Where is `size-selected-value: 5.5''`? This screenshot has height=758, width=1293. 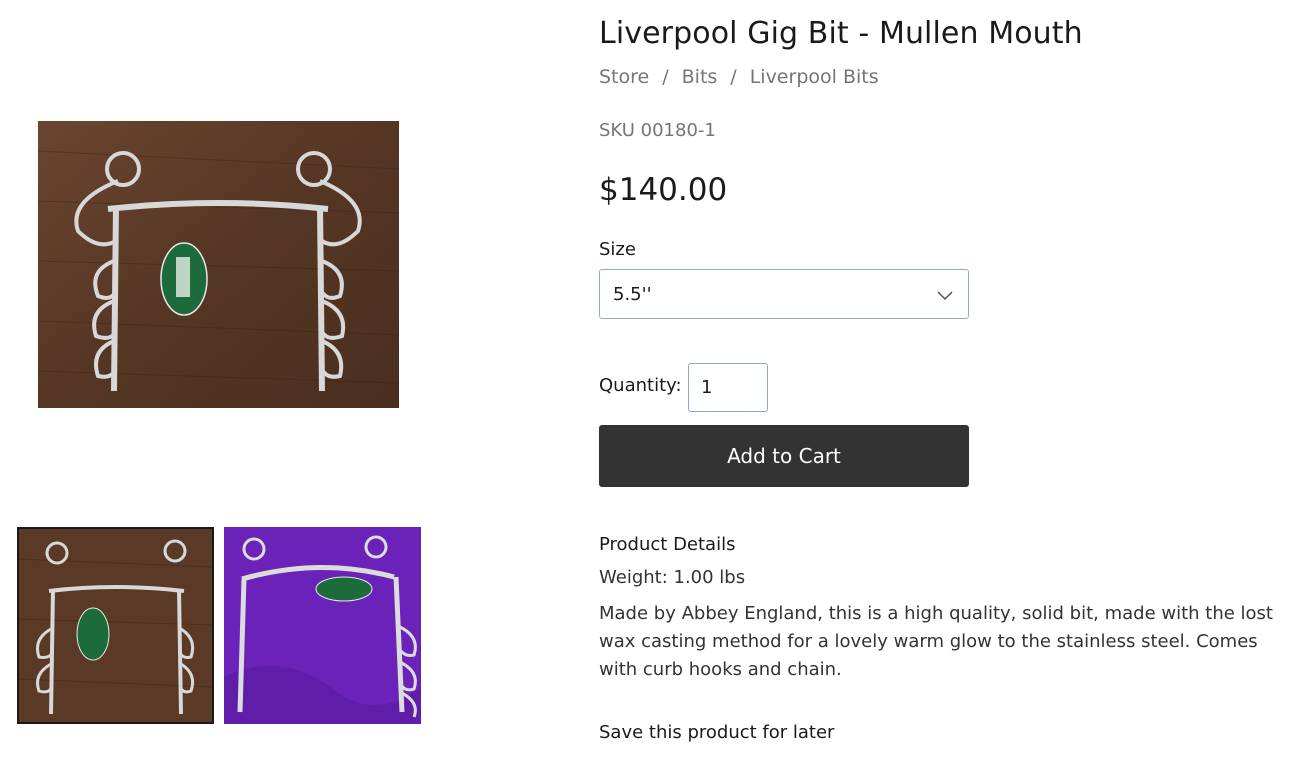 size-selected-value: 5.5'' is located at coordinates (632, 294).